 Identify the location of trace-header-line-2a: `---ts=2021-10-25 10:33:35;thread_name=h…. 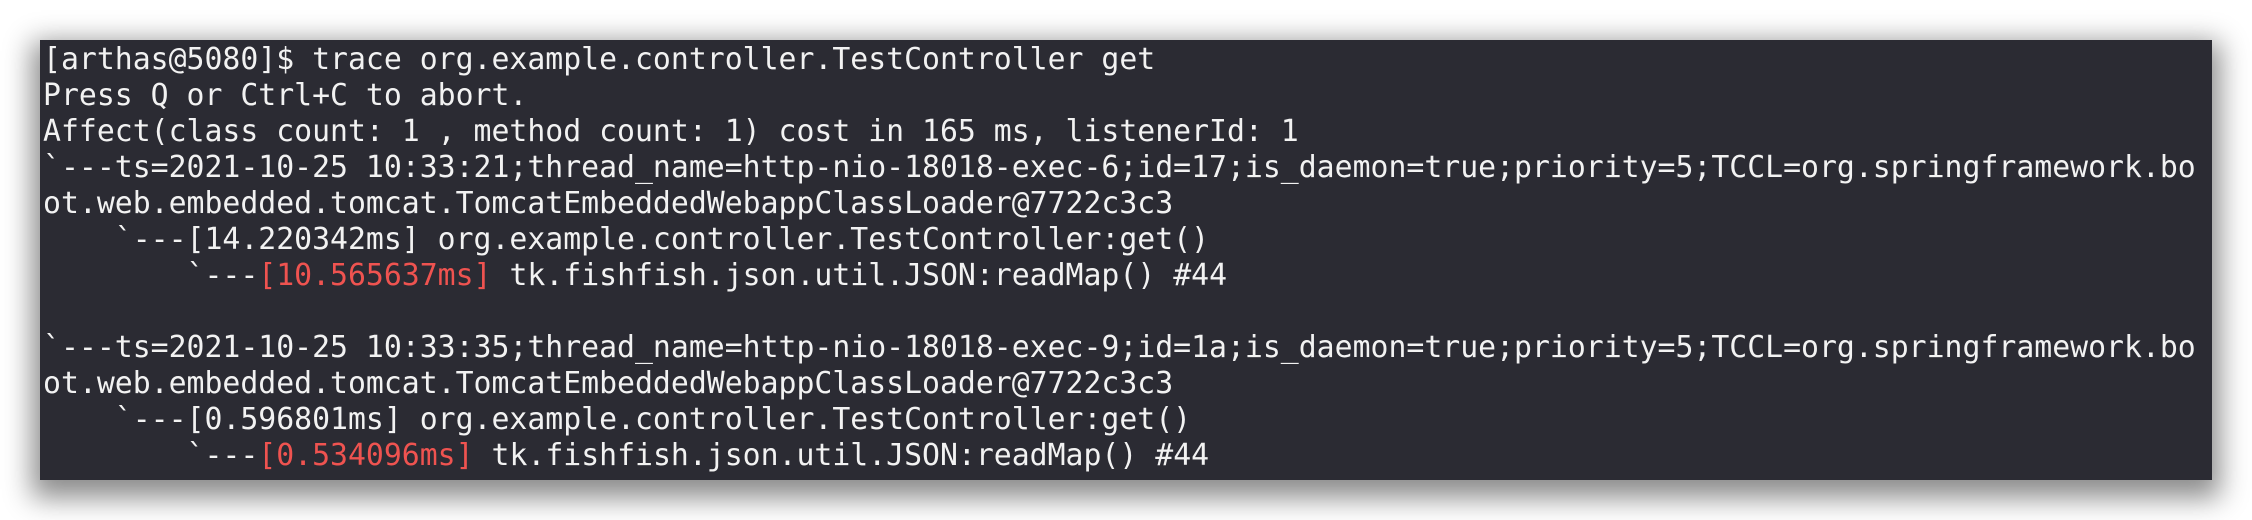
(1119, 347).